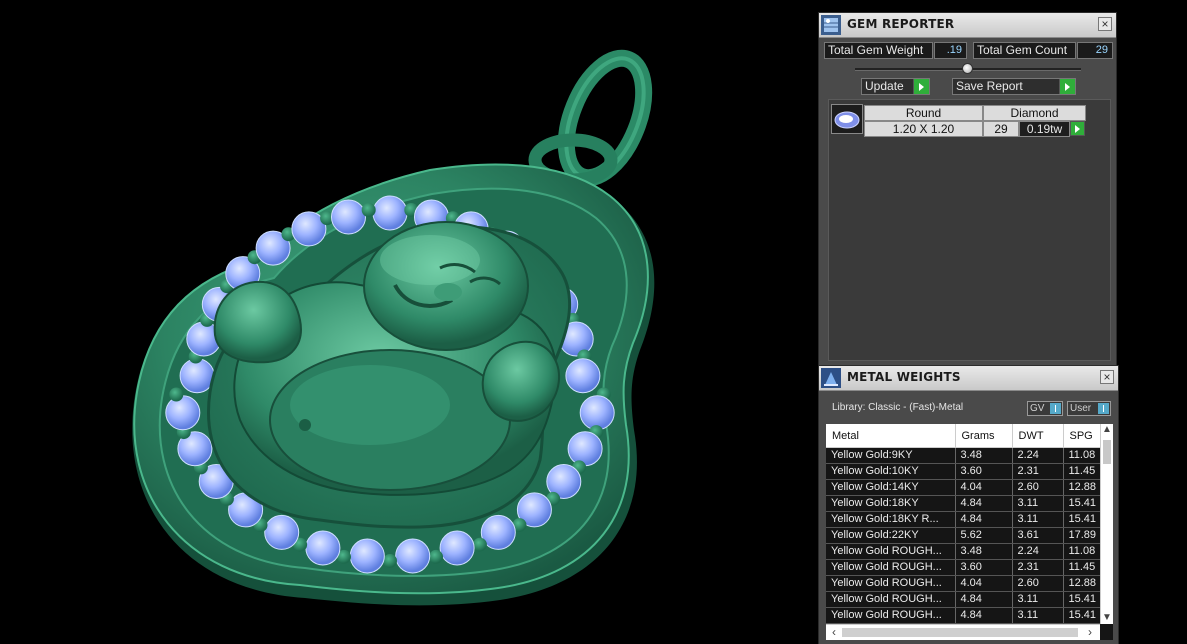 The width and height of the screenshot is (1187, 644). Describe the element at coordinates (1107, 618) in the screenshot. I see `scroll-down-icon: ▼` at that location.